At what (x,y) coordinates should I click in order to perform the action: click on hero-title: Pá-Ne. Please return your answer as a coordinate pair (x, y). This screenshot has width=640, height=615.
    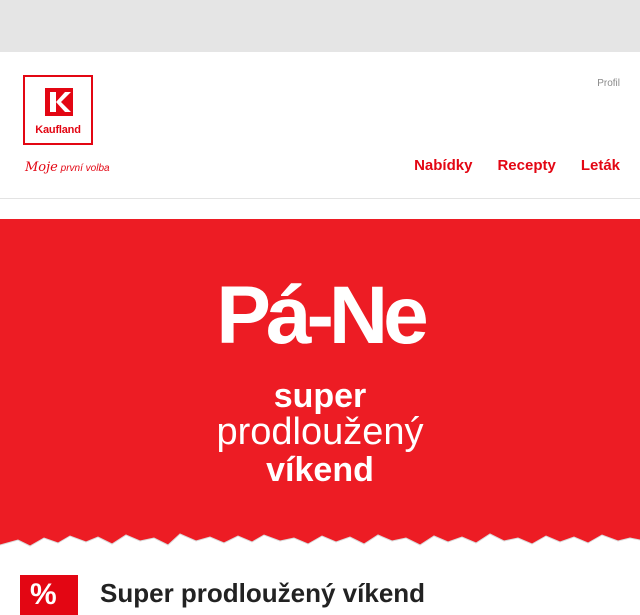
    Looking at the image, I should click on (322, 315).